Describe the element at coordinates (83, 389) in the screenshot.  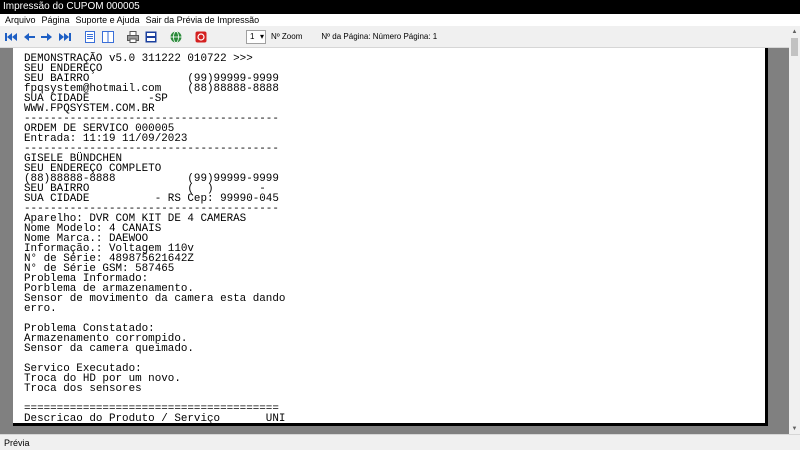
I see `receipt-line: Troca dos sensores` at that location.